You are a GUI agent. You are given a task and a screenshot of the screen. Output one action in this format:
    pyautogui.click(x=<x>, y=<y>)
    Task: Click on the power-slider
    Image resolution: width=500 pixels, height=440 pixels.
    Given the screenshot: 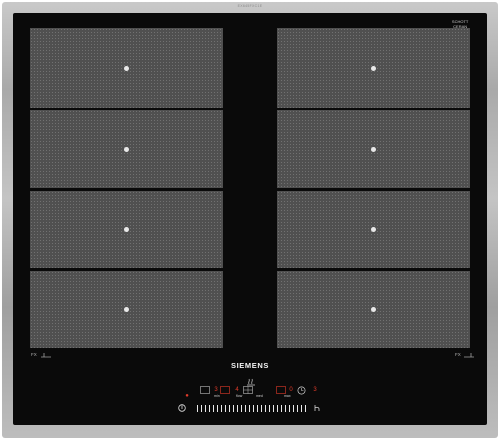 What is the action you would take?
    pyautogui.click(x=252, y=408)
    